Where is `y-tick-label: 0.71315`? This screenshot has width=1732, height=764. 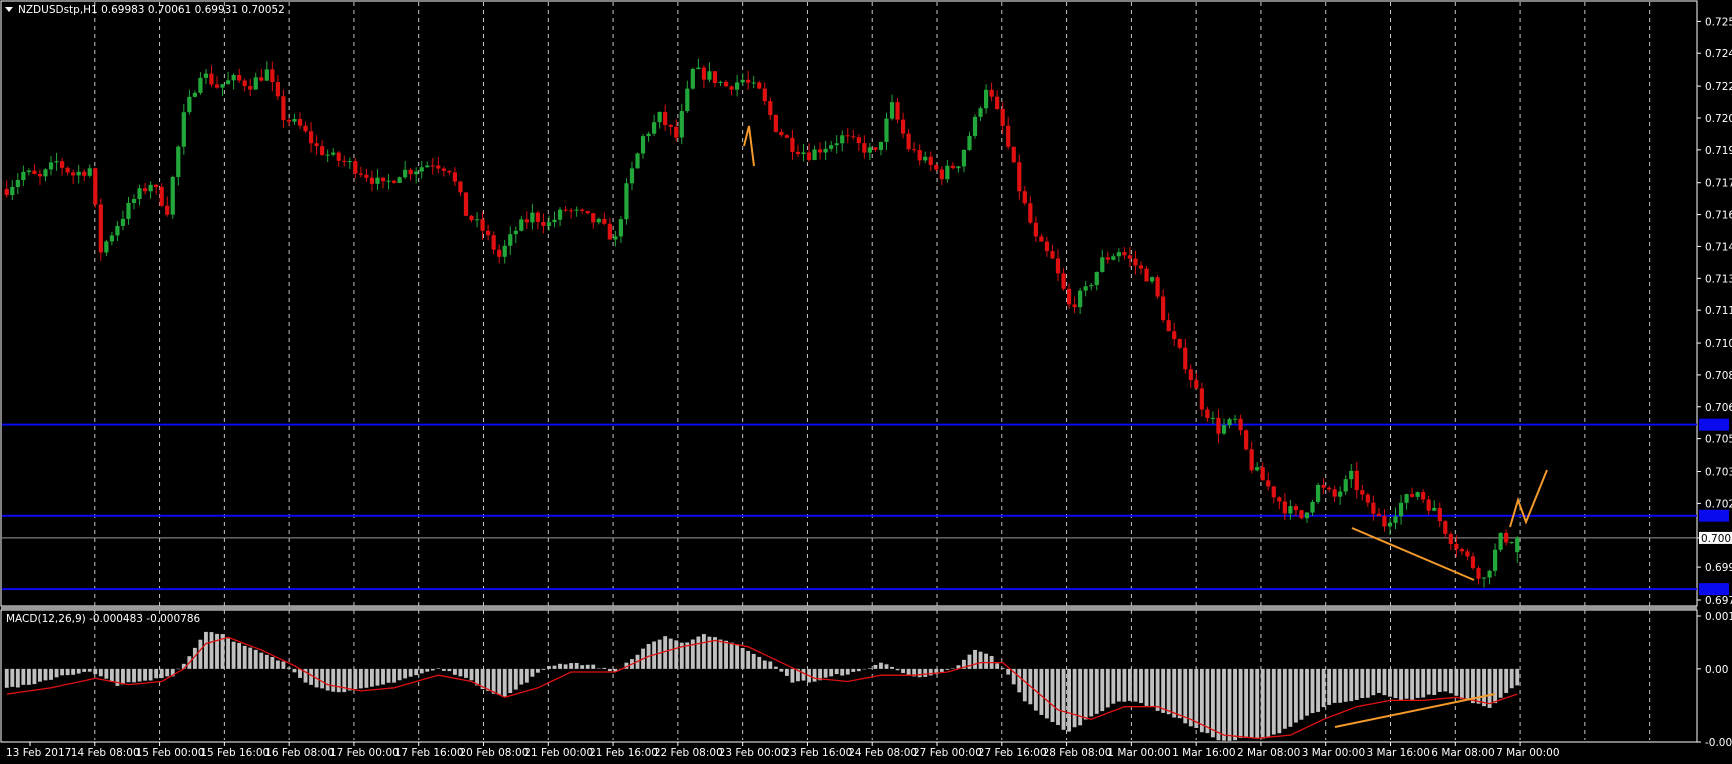 y-tick-label: 0.71315 is located at coordinates (1718, 279).